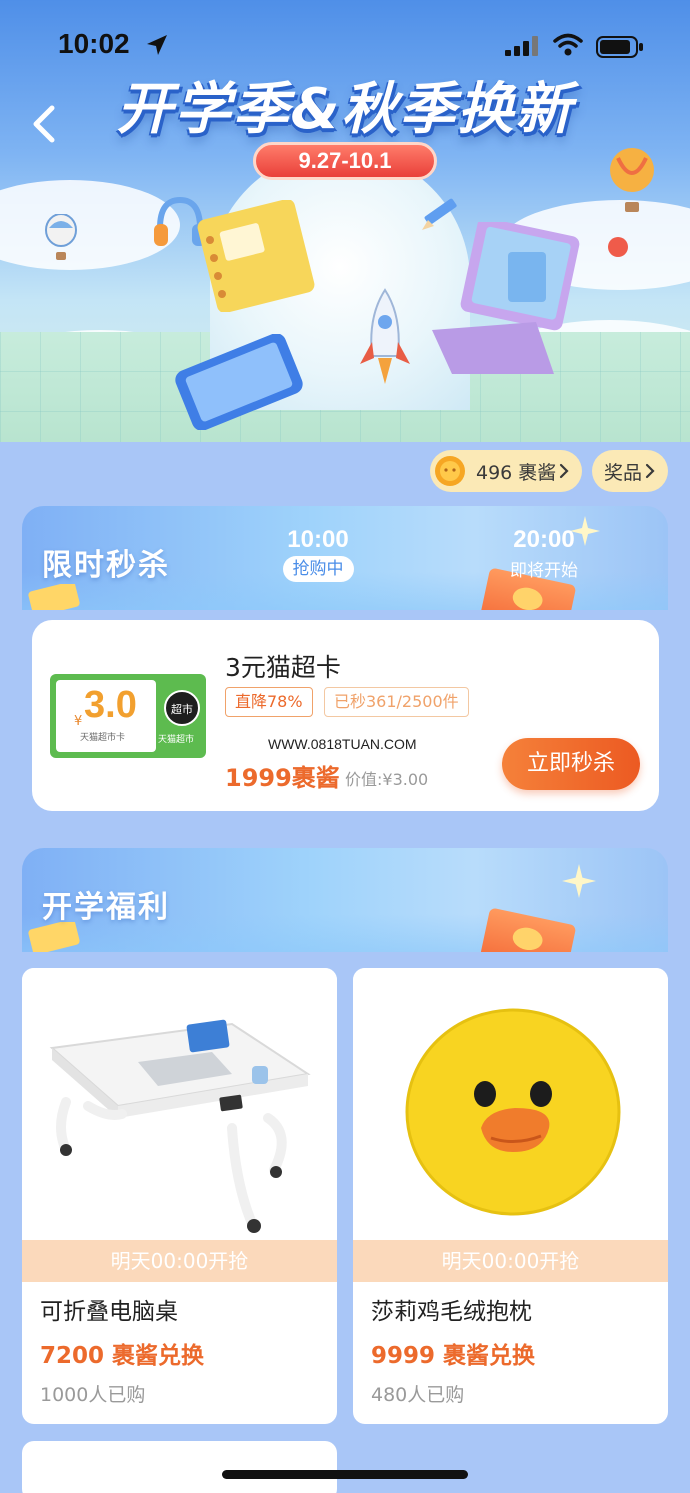 The height and width of the screenshot is (1493, 690). I want to click on notebook-icon, so click(256, 256).